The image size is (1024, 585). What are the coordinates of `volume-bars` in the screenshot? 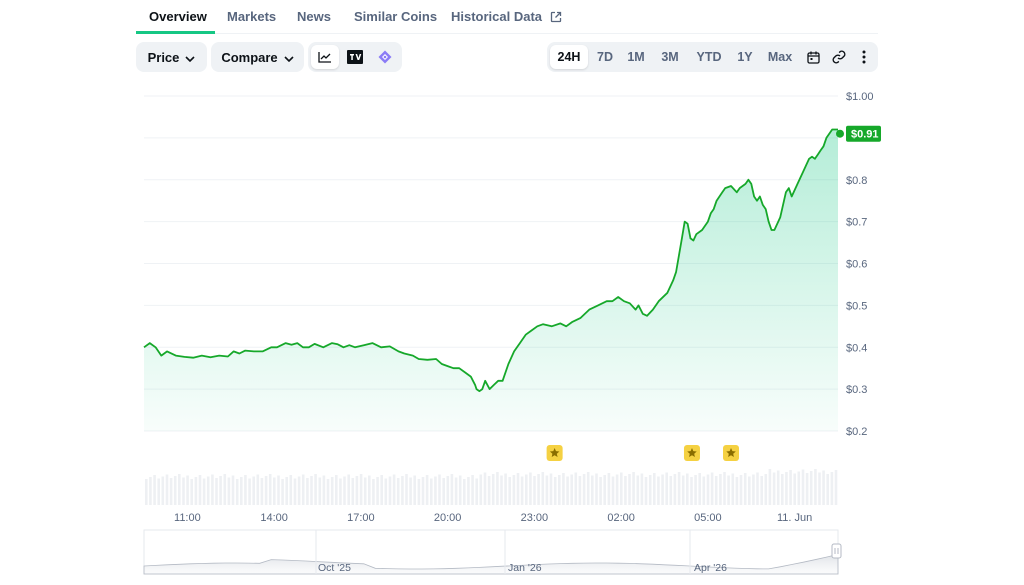 It's located at (491, 487).